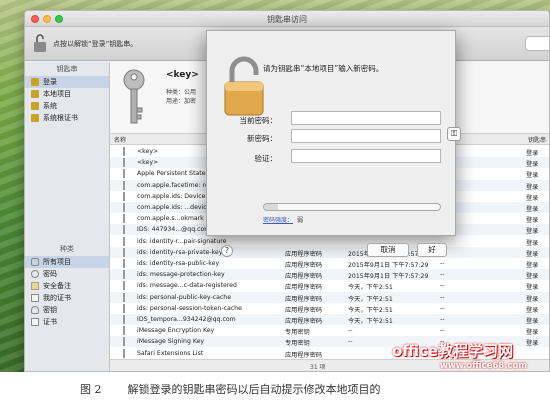  What do you see at coordinates (271, 207) in the screenshot?
I see `strength-fill` at bounding box center [271, 207].